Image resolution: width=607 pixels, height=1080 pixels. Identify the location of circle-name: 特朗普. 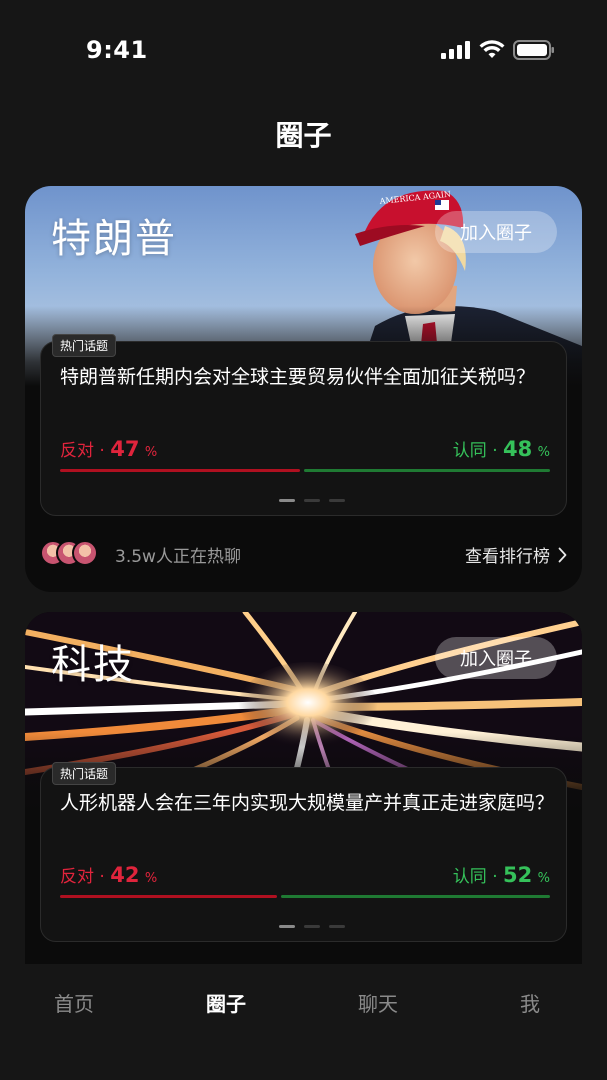
(114, 239).